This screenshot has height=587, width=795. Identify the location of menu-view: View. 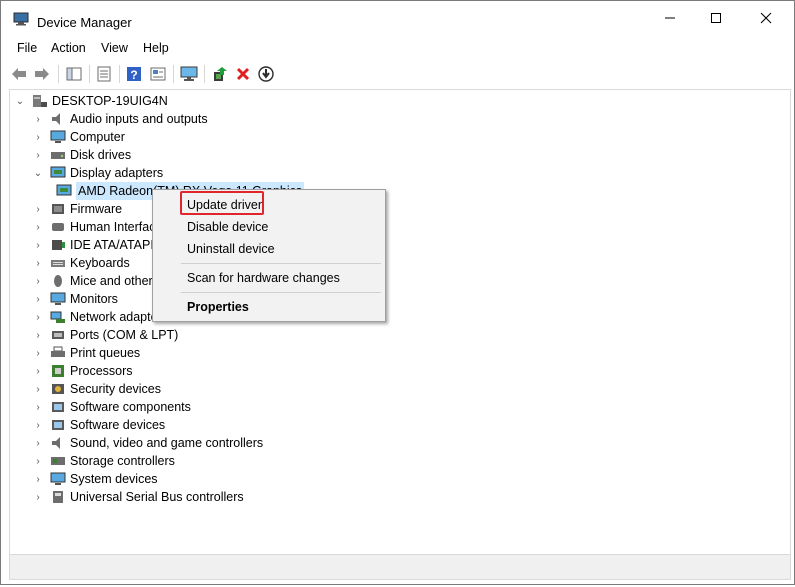
(114, 48).